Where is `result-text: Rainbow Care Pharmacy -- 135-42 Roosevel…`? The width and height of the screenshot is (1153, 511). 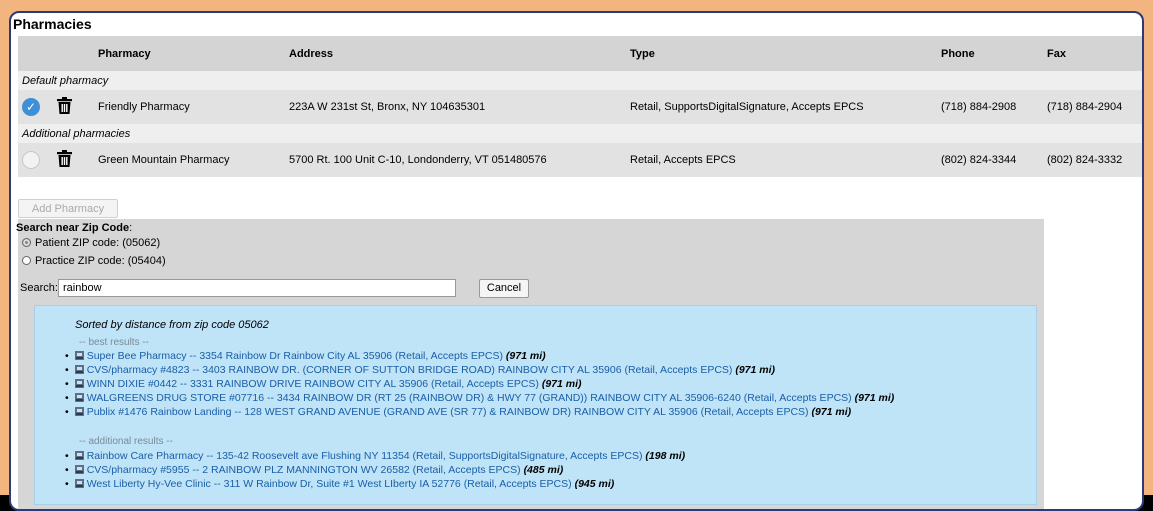
result-text: Rainbow Care Pharmacy -- 135-42 Roosevel… is located at coordinates (364, 456).